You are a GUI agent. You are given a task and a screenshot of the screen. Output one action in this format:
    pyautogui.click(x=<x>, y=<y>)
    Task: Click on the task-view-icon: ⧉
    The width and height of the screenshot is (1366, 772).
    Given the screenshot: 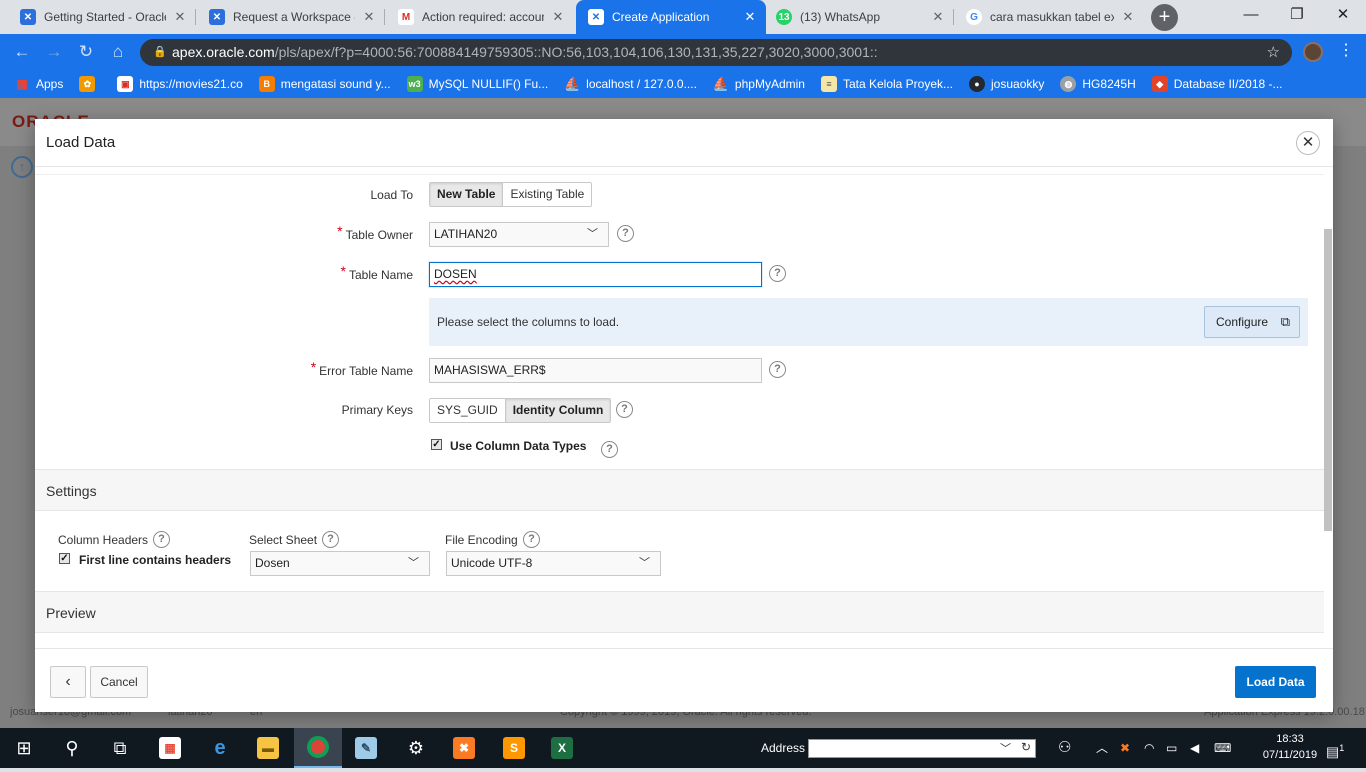 What is the action you would take?
    pyautogui.click(x=120, y=748)
    